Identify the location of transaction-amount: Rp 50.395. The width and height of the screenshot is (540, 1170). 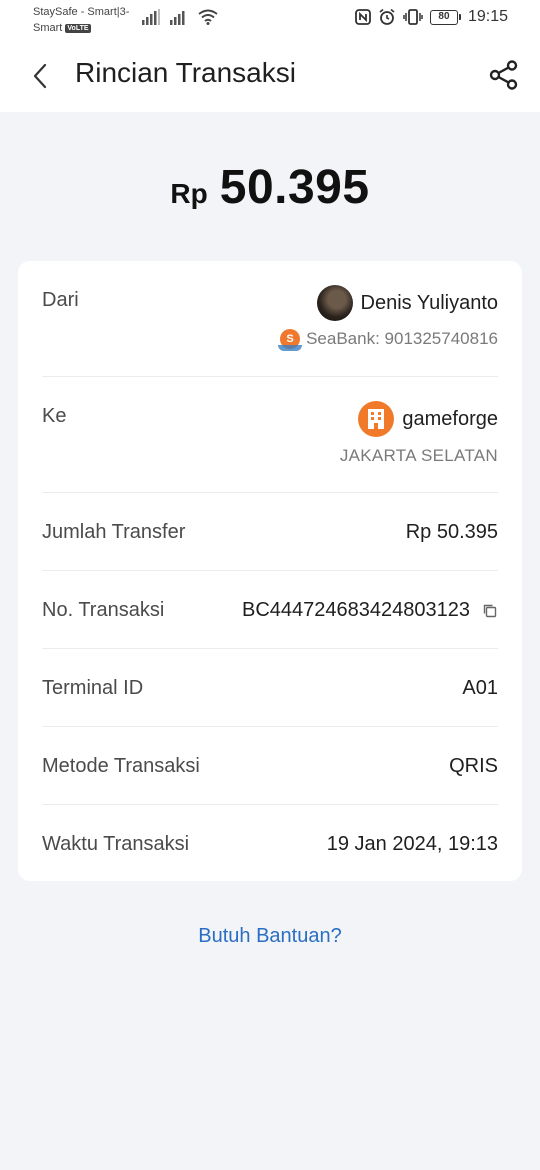
(270, 187).